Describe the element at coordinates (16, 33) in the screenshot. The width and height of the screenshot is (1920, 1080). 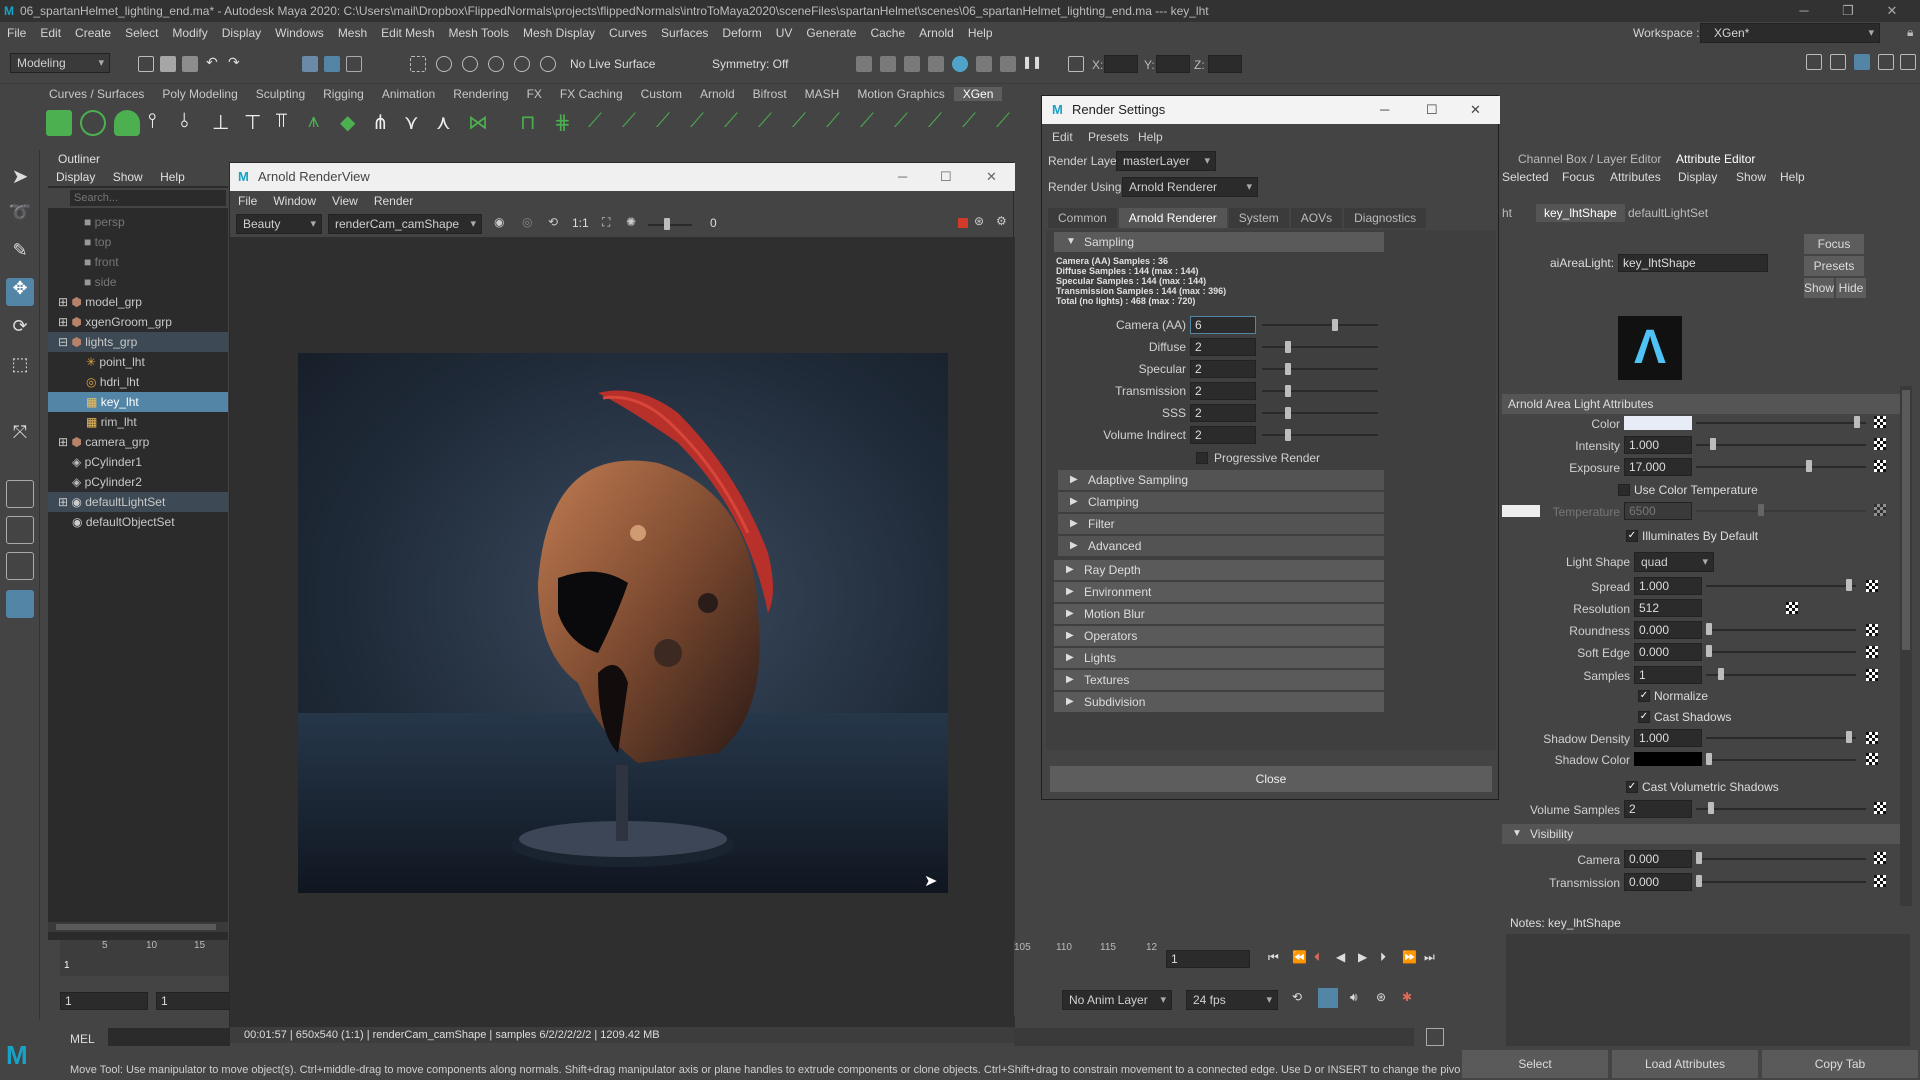
I see `menu-file: File` at that location.